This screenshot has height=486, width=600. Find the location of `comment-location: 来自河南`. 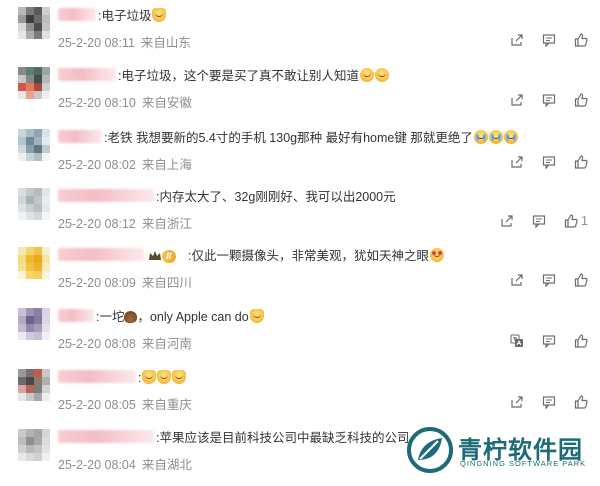

comment-location: 来自河南 is located at coordinates (166, 344).